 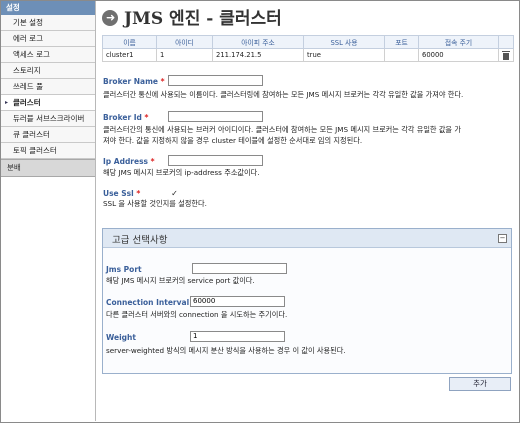 What do you see at coordinates (174, 193) in the screenshot?
I see `use-ssl-checkbox: ✓` at bounding box center [174, 193].